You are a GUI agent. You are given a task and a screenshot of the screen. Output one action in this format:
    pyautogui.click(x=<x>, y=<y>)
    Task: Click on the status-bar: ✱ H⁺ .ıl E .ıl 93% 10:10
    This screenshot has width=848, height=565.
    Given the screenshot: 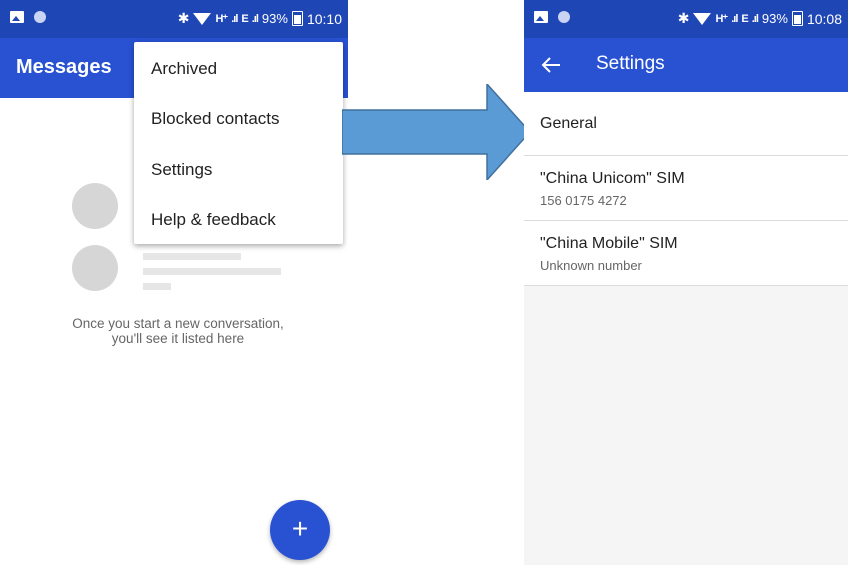 What is the action you would take?
    pyautogui.click(x=174, y=19)
    